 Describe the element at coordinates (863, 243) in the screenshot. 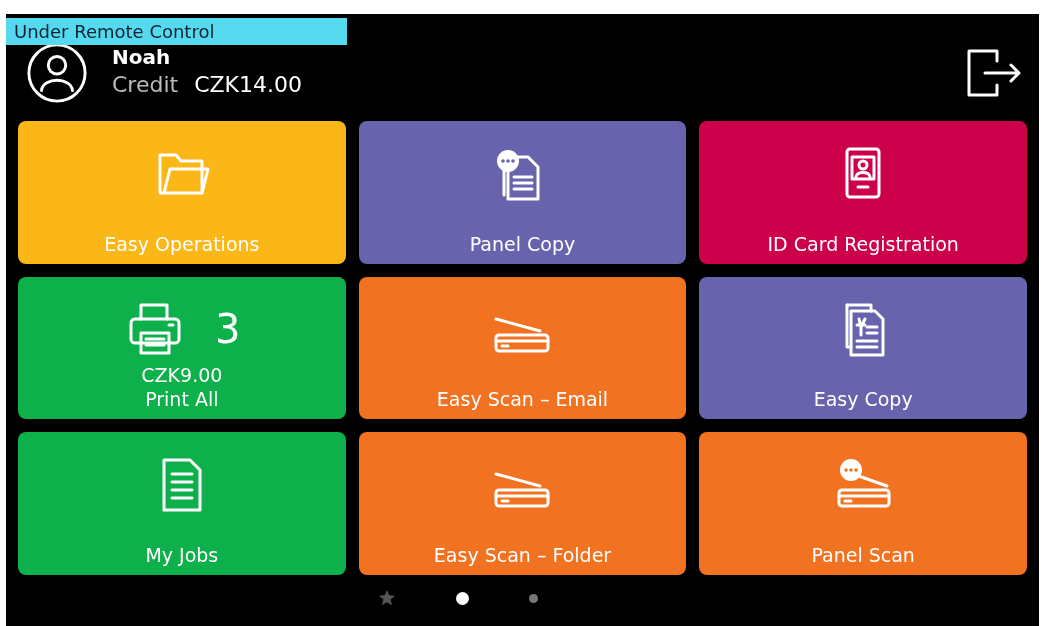

I see `tile-label: ID Card Registration` at that location.